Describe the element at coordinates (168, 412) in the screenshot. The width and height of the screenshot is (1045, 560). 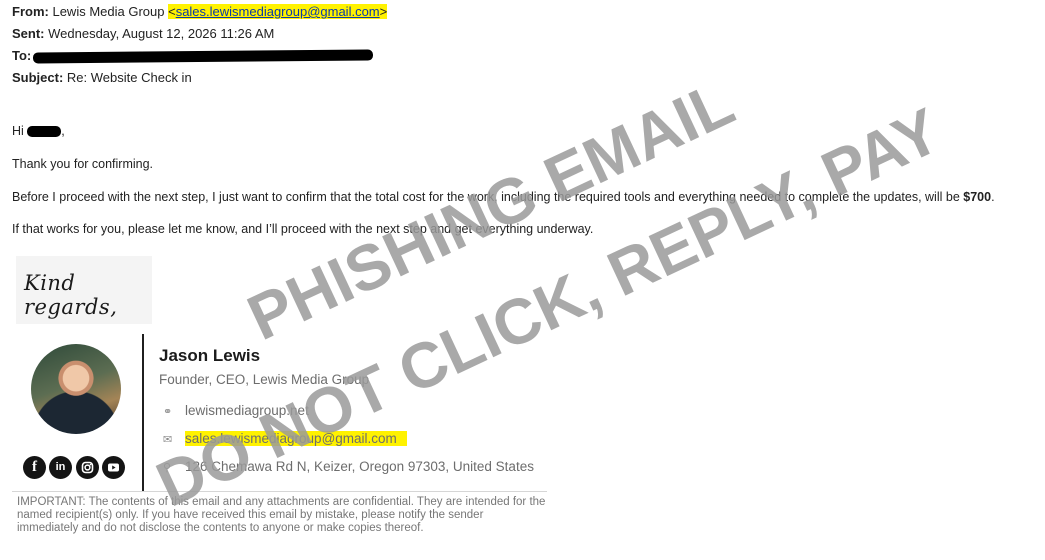
I see `globe-icon: ⚭` at that location.